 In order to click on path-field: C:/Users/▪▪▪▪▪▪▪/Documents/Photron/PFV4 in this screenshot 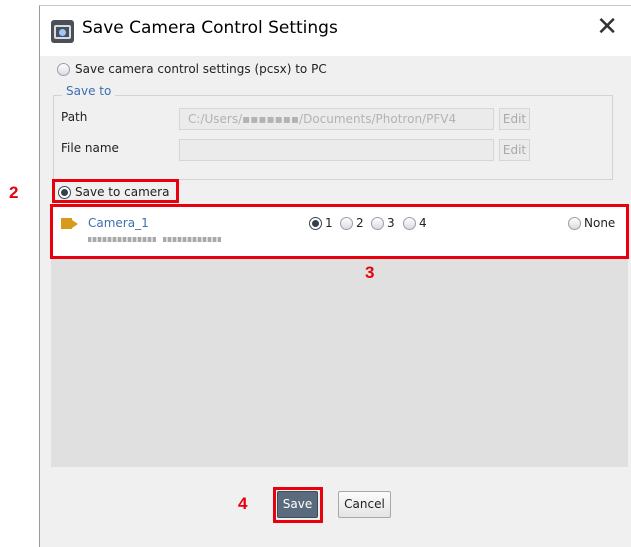, I will do `click(336, 119)`.